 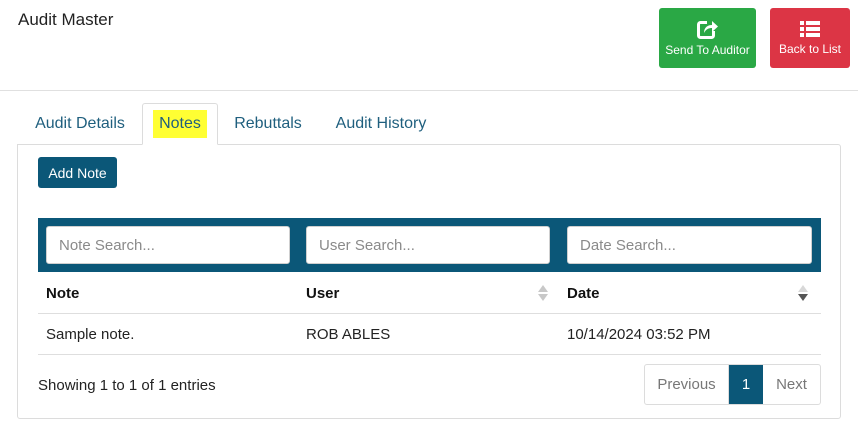 I want to click on tab-label: Audit History, so click(x=381, y=123).